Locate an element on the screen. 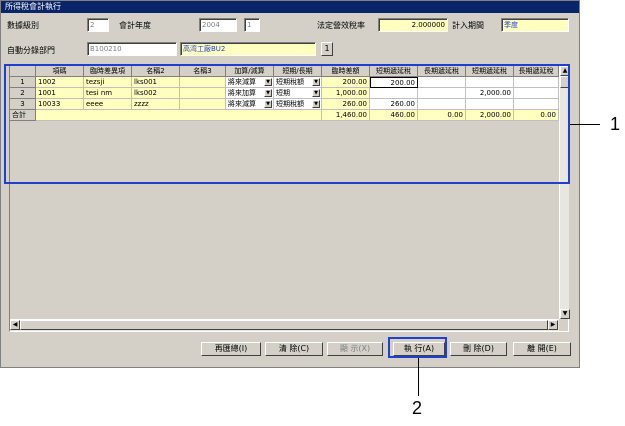  dept-code-field: B100210 is located at coordinates (132, 49).